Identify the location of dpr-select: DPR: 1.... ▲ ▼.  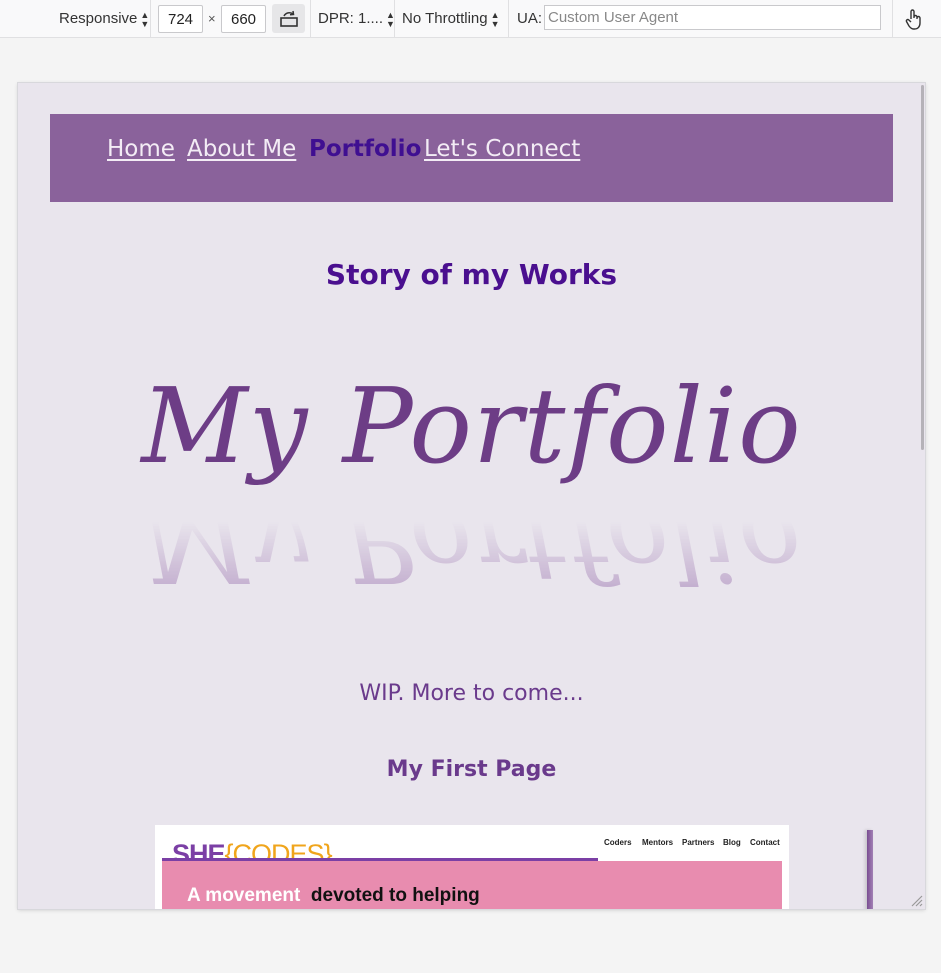
(356, 18).